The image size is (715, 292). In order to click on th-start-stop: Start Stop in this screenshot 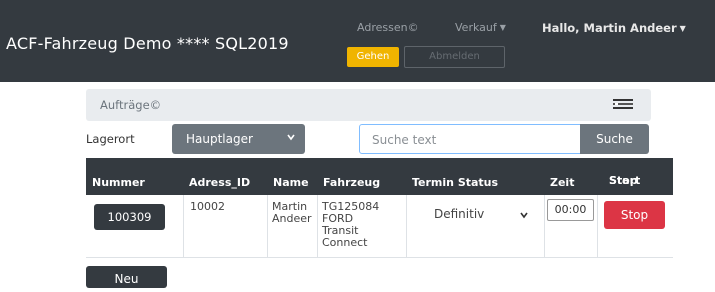, I will do `click(635, 176)`.